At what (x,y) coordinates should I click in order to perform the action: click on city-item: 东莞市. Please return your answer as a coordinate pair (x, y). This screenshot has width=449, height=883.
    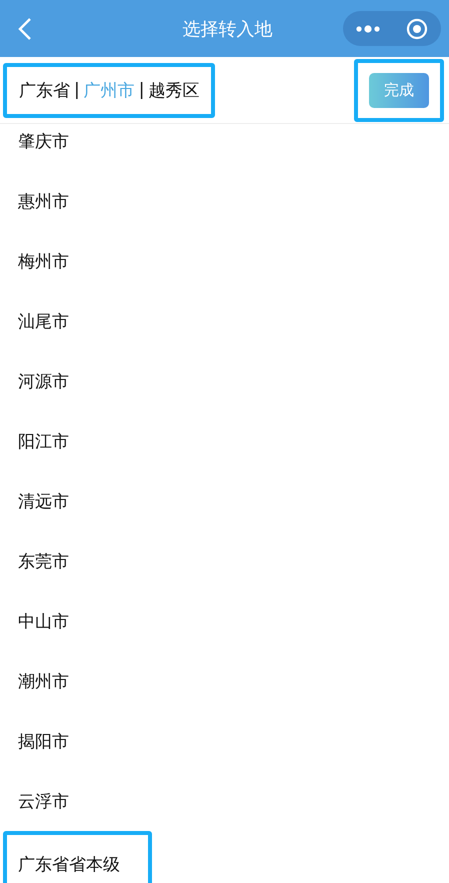
    Looking at the image, I should click on (43, 561).